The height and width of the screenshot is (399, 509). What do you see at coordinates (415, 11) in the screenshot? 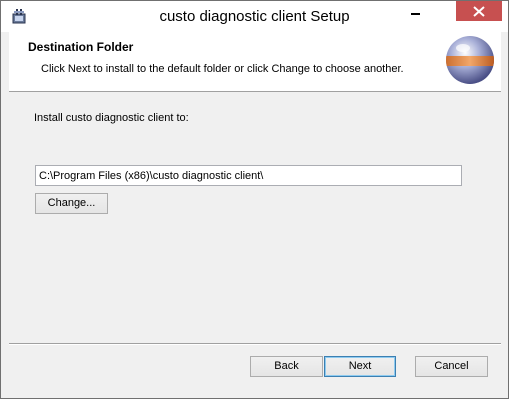
I see `minimize-button` at bounding box center [415, 11].